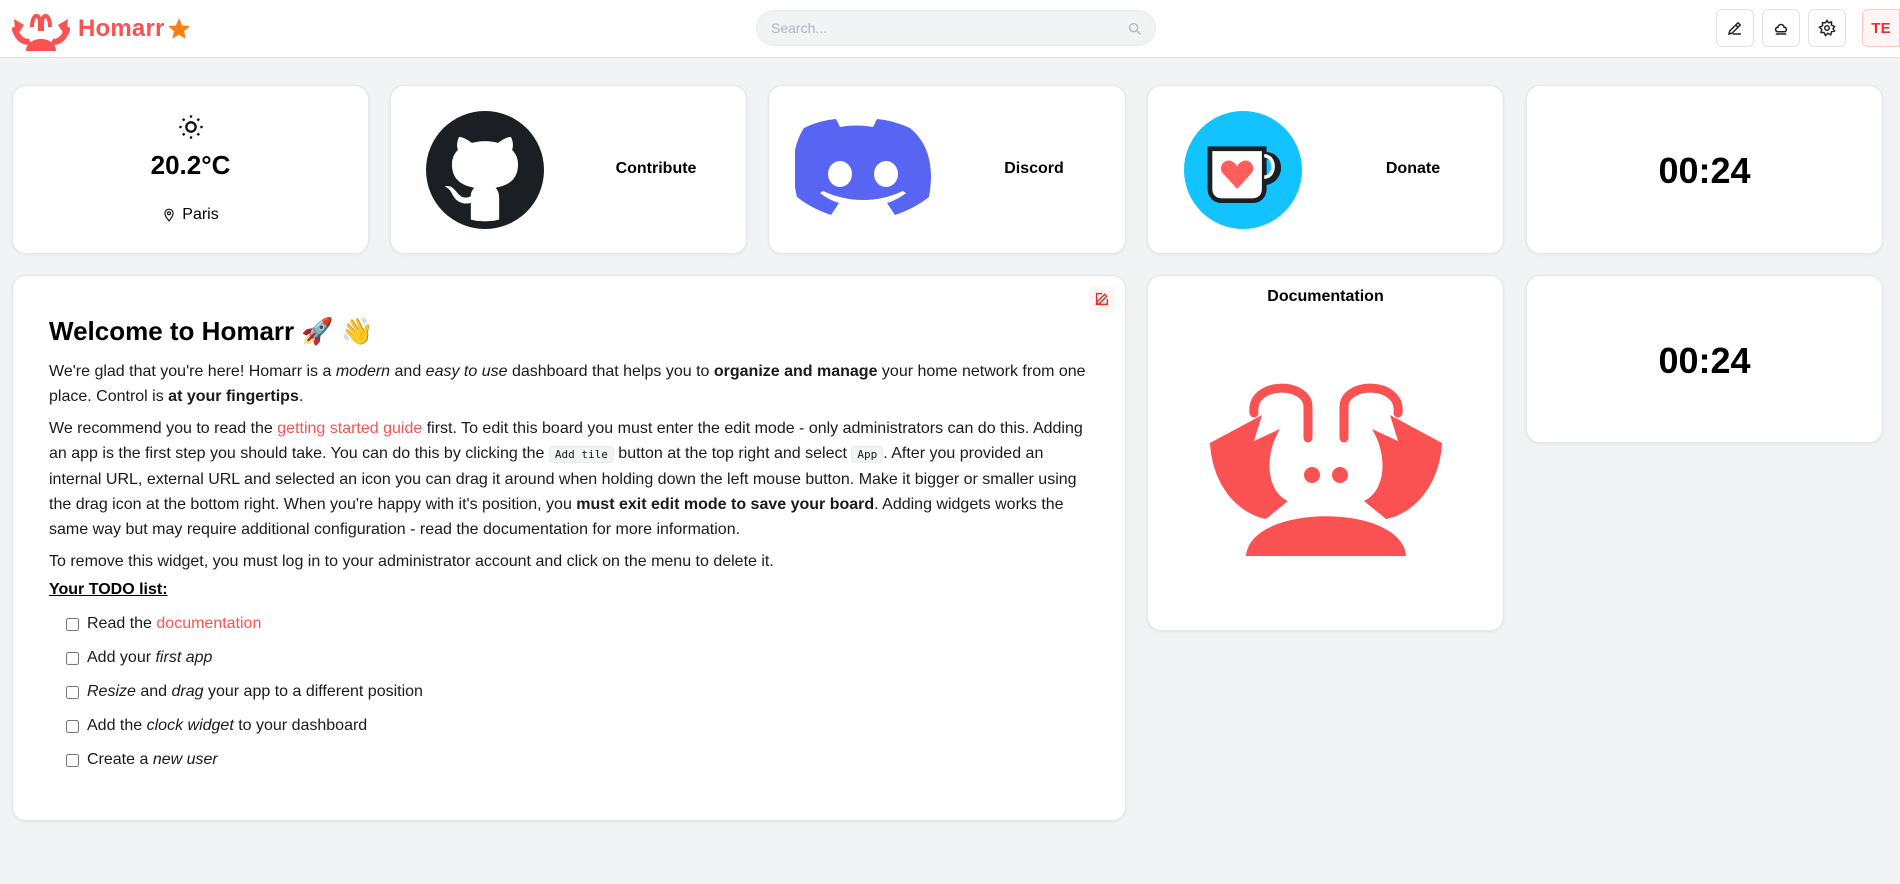 This screenshot has height=884, width=1900. I want to click on add-tile-code: Add tile, so click(581, 454).